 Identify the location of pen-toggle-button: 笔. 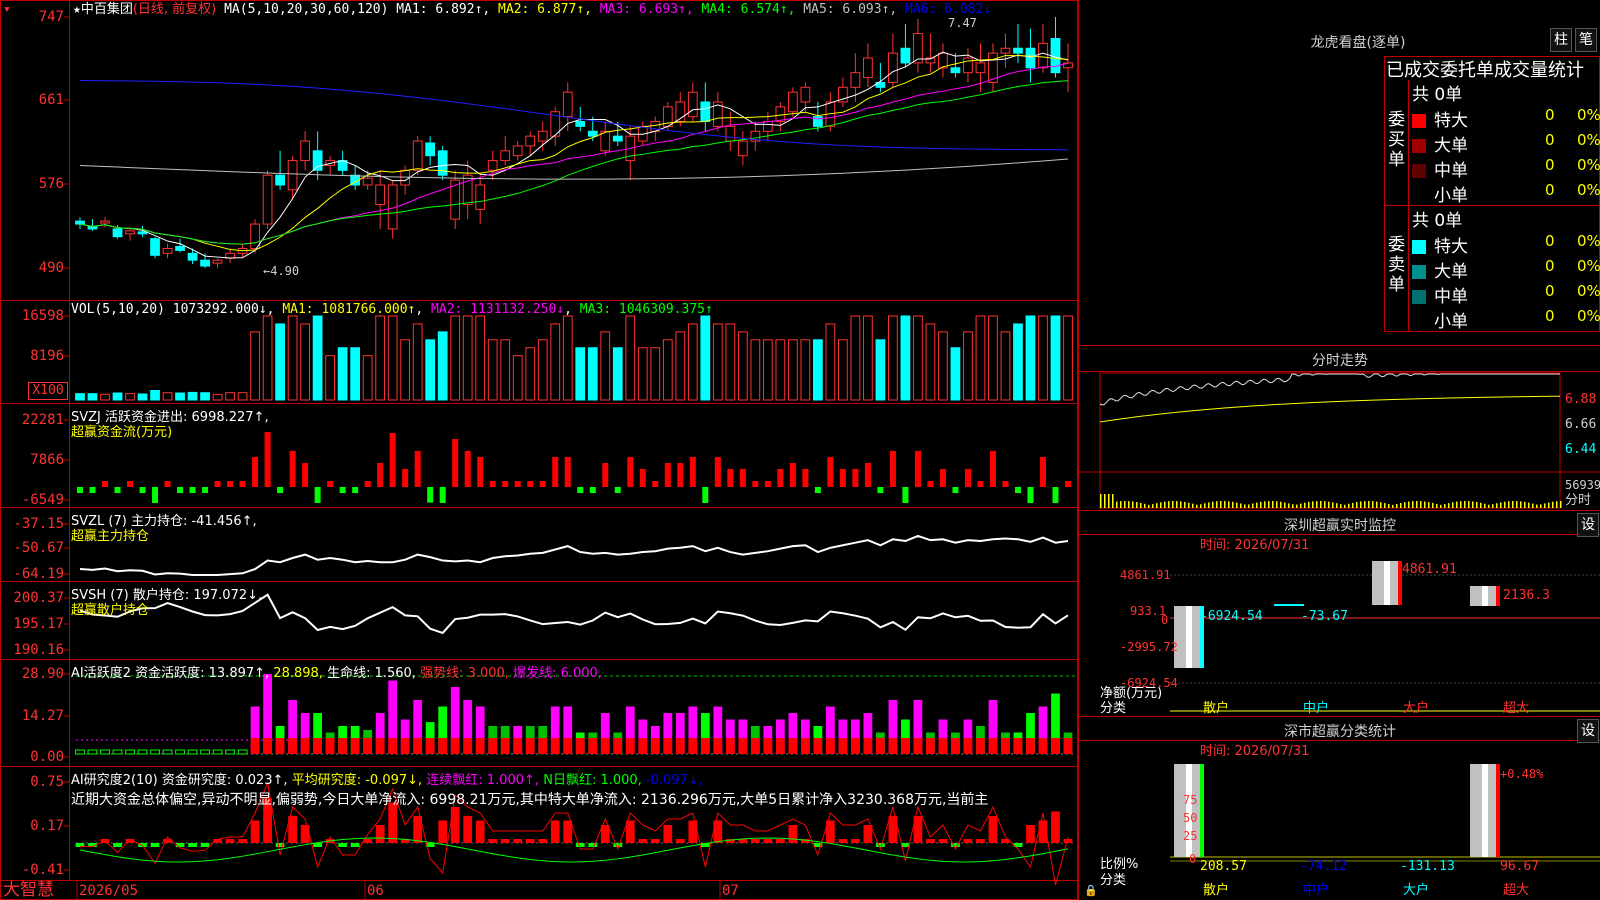
(1586, 40).